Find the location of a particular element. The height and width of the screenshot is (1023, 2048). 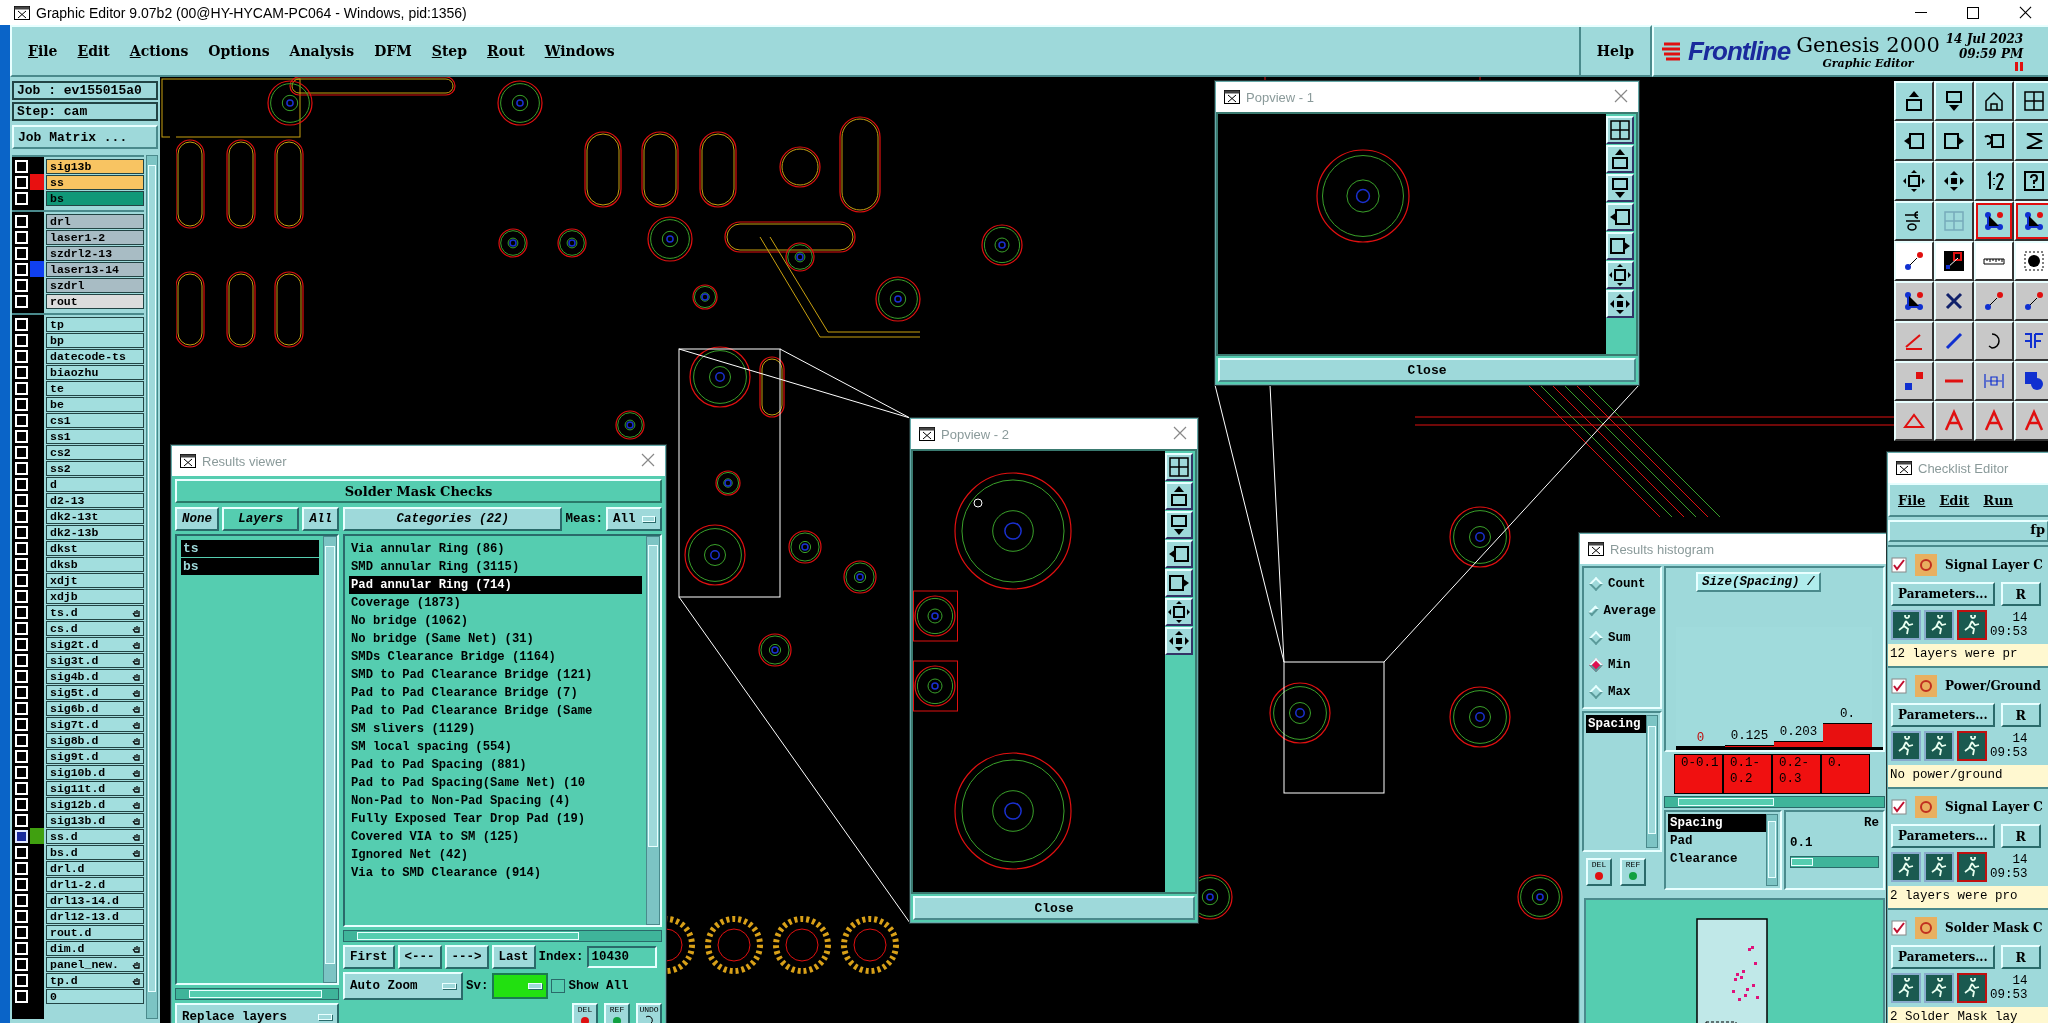

menu-item: Windows is located at coordinates (579, 51).